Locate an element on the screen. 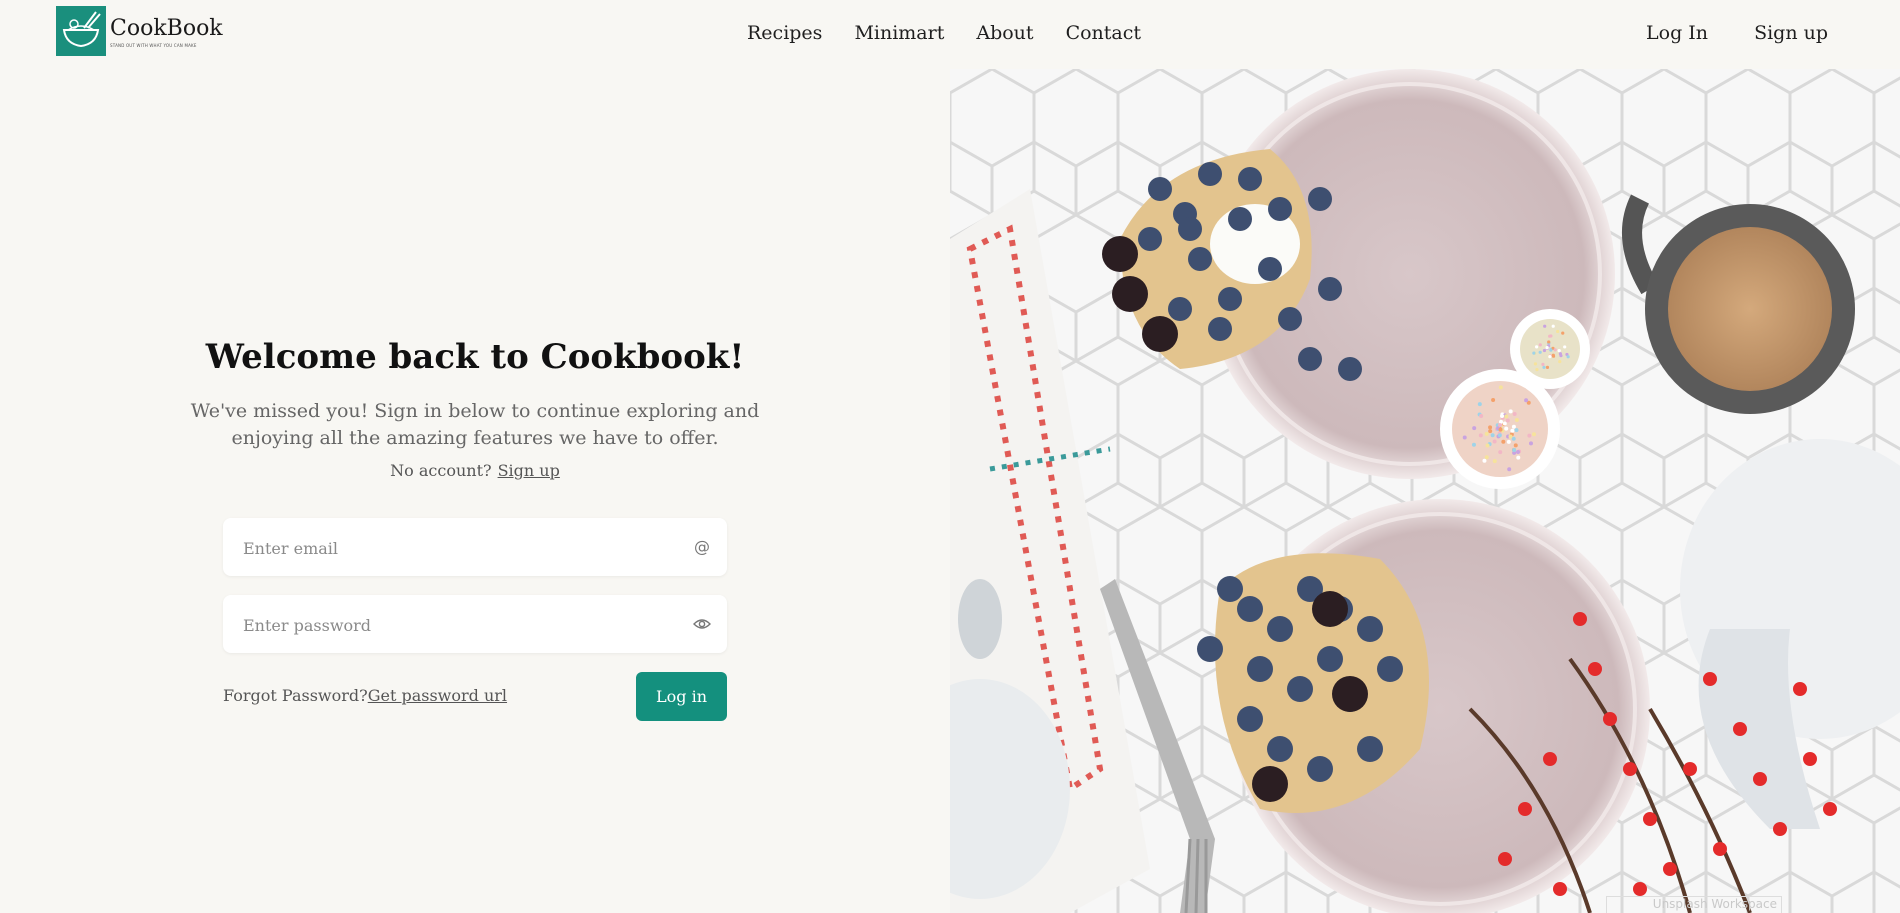  password-field-container is located at coordinates (475, 624).